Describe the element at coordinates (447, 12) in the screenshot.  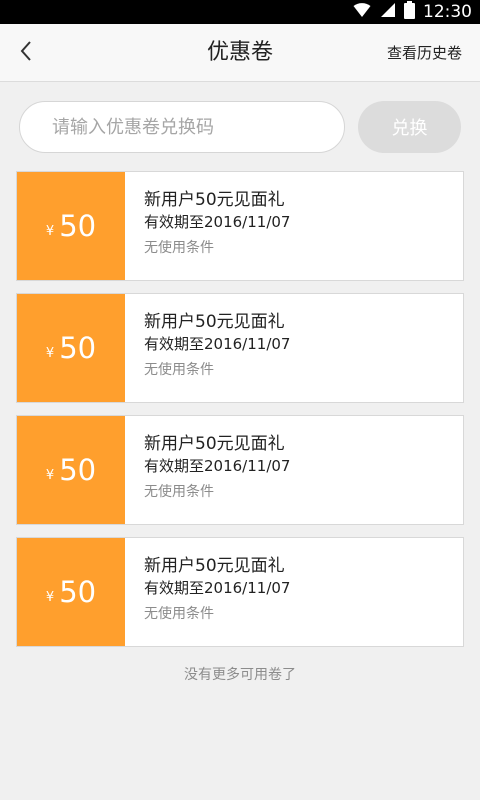
I see `status-time: 12:30` at that location.